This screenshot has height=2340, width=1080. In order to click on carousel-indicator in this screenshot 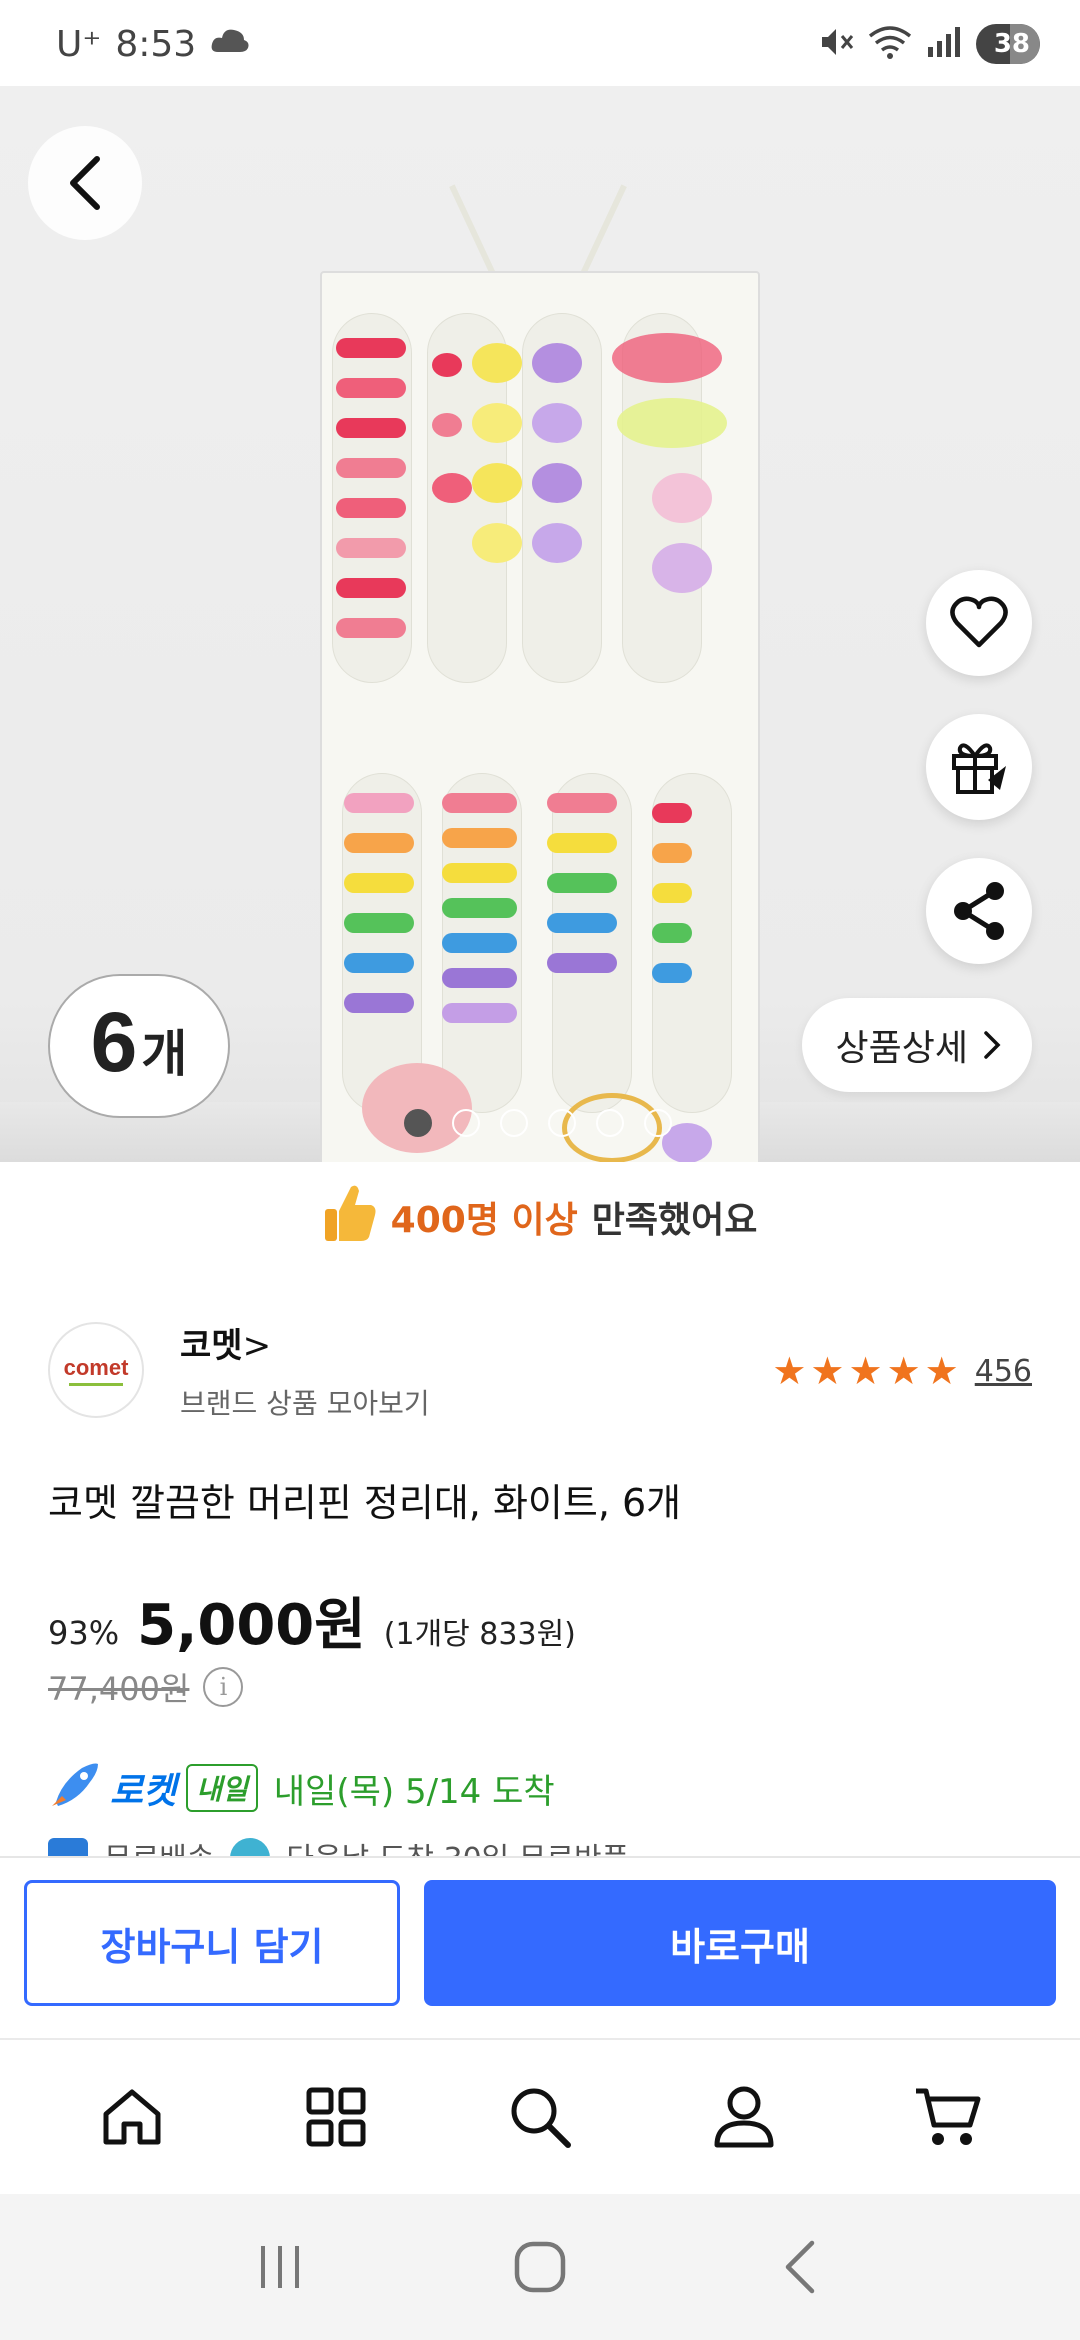, I will do `click(538, 1123)`.